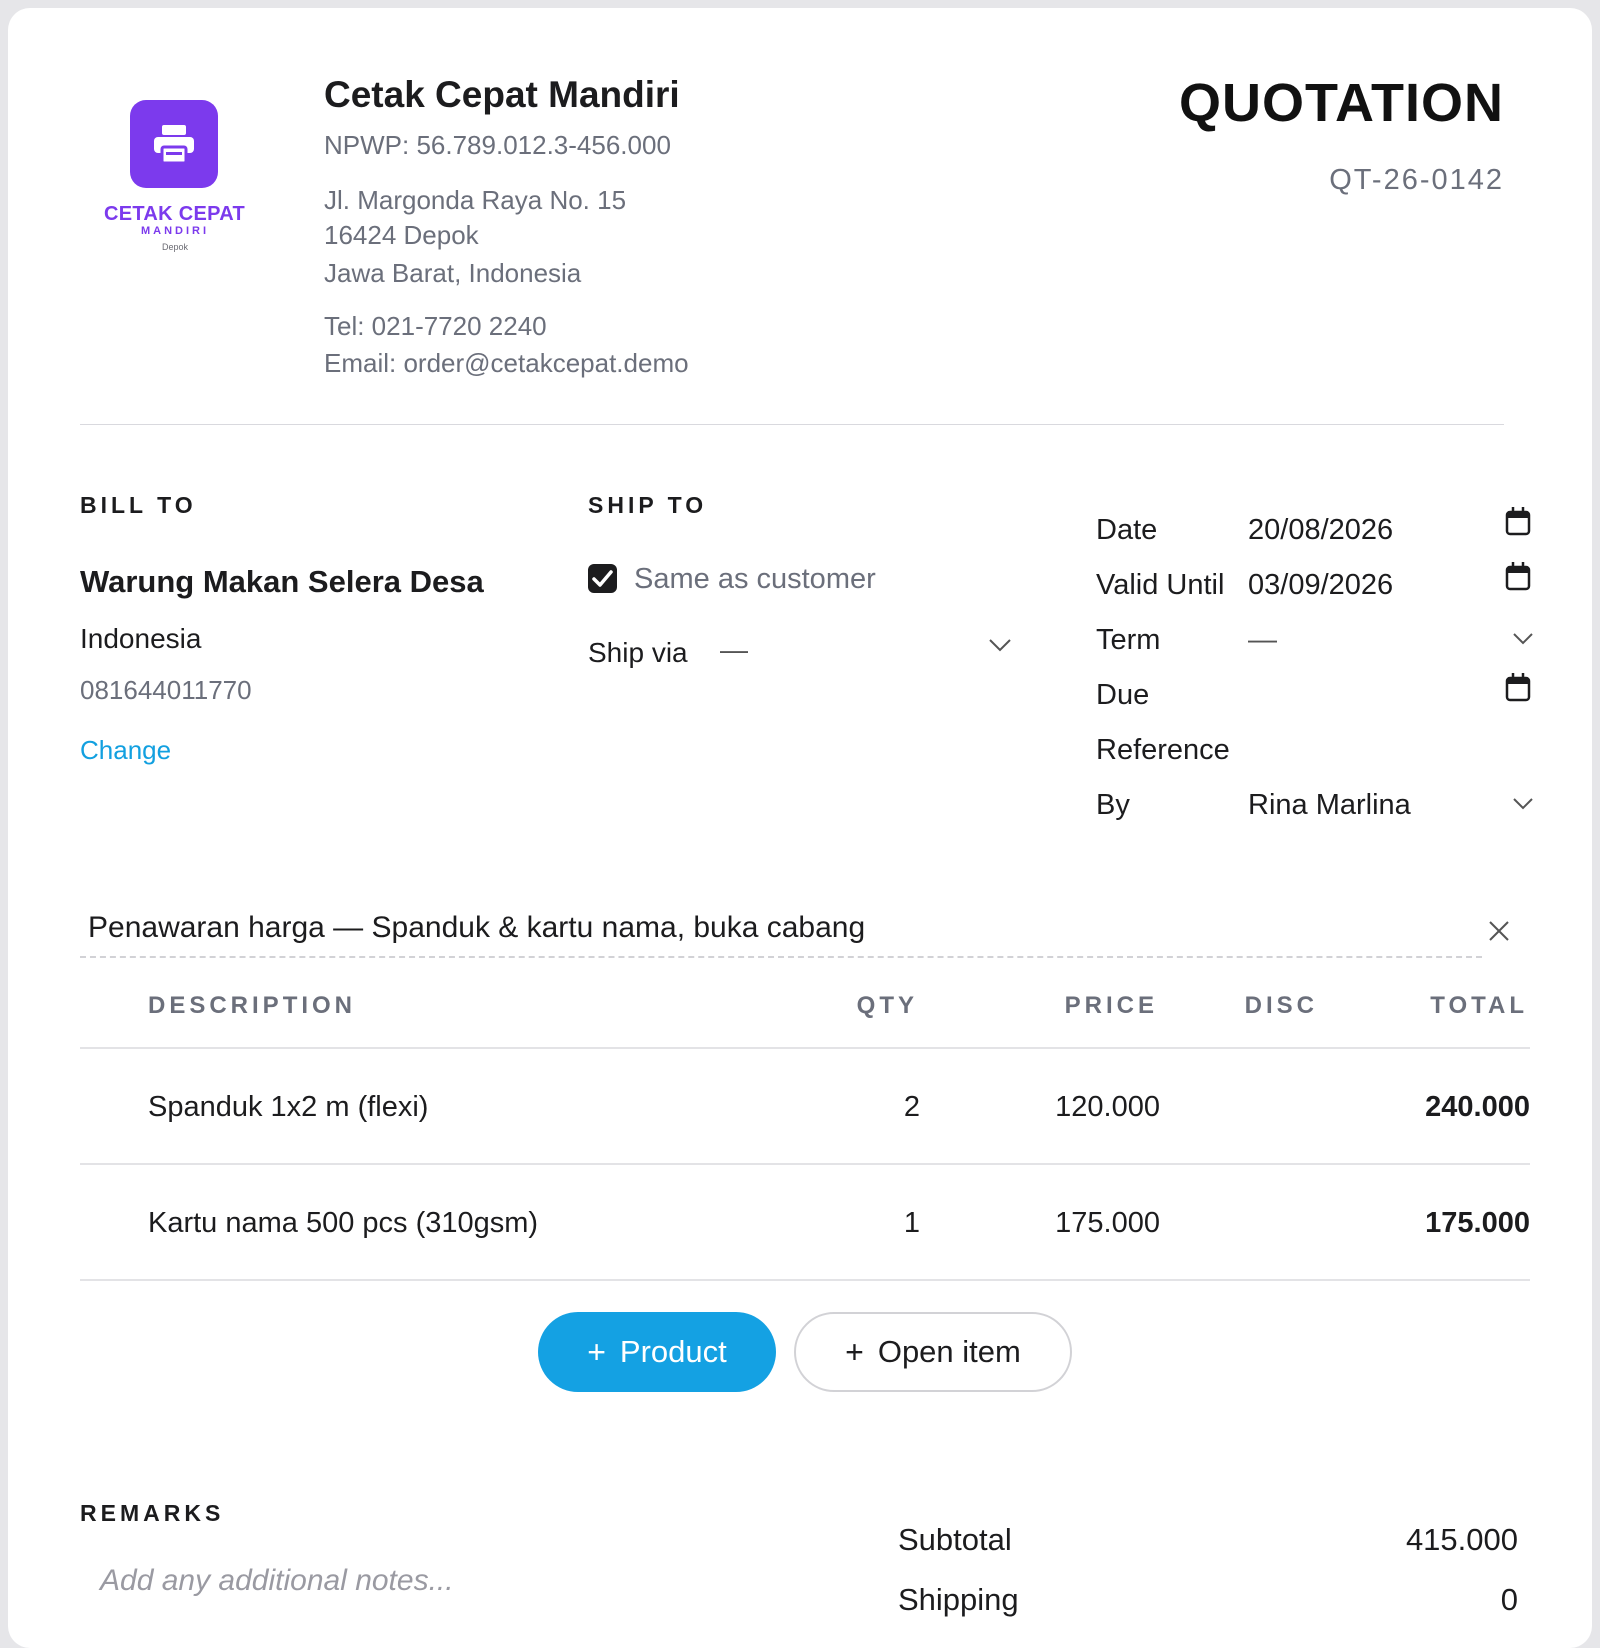  What do you see at coordinates (734, 650) in the screenshot?
I see `ship-via-select: —` at bounding box center [734, 650].